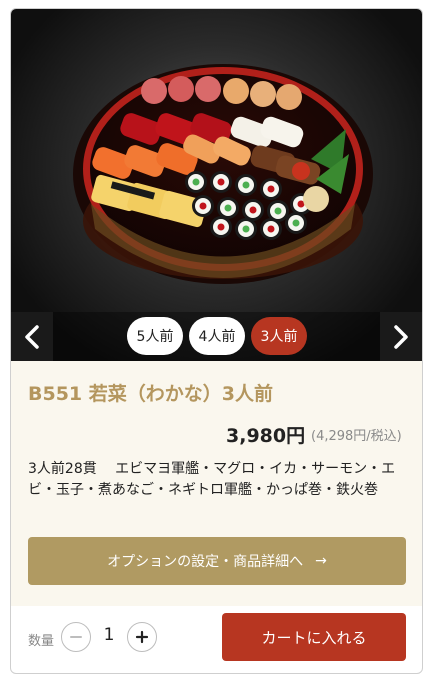 This screenshot has height=680, width=433. What do you see at coordinates (279, 336) in the screenshot?
I see `size-option-3: 3人前` at bounding box center [279, 336].